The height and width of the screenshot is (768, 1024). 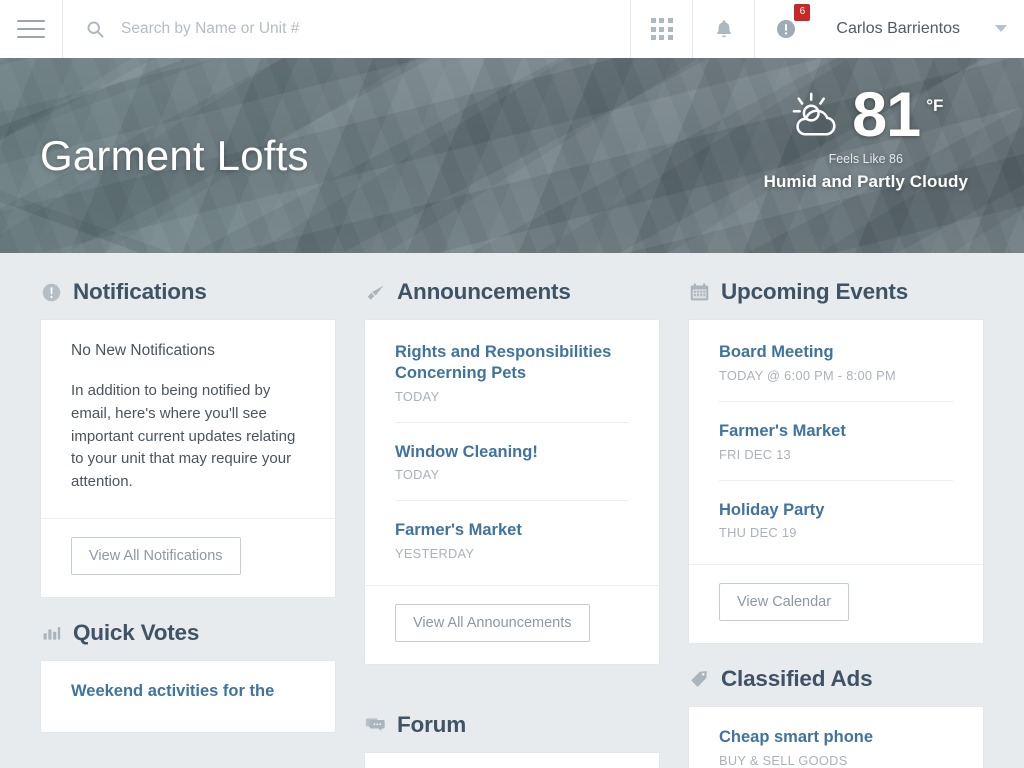 I want to click on exclamation-circle-icon, so click(x=51, y=292).